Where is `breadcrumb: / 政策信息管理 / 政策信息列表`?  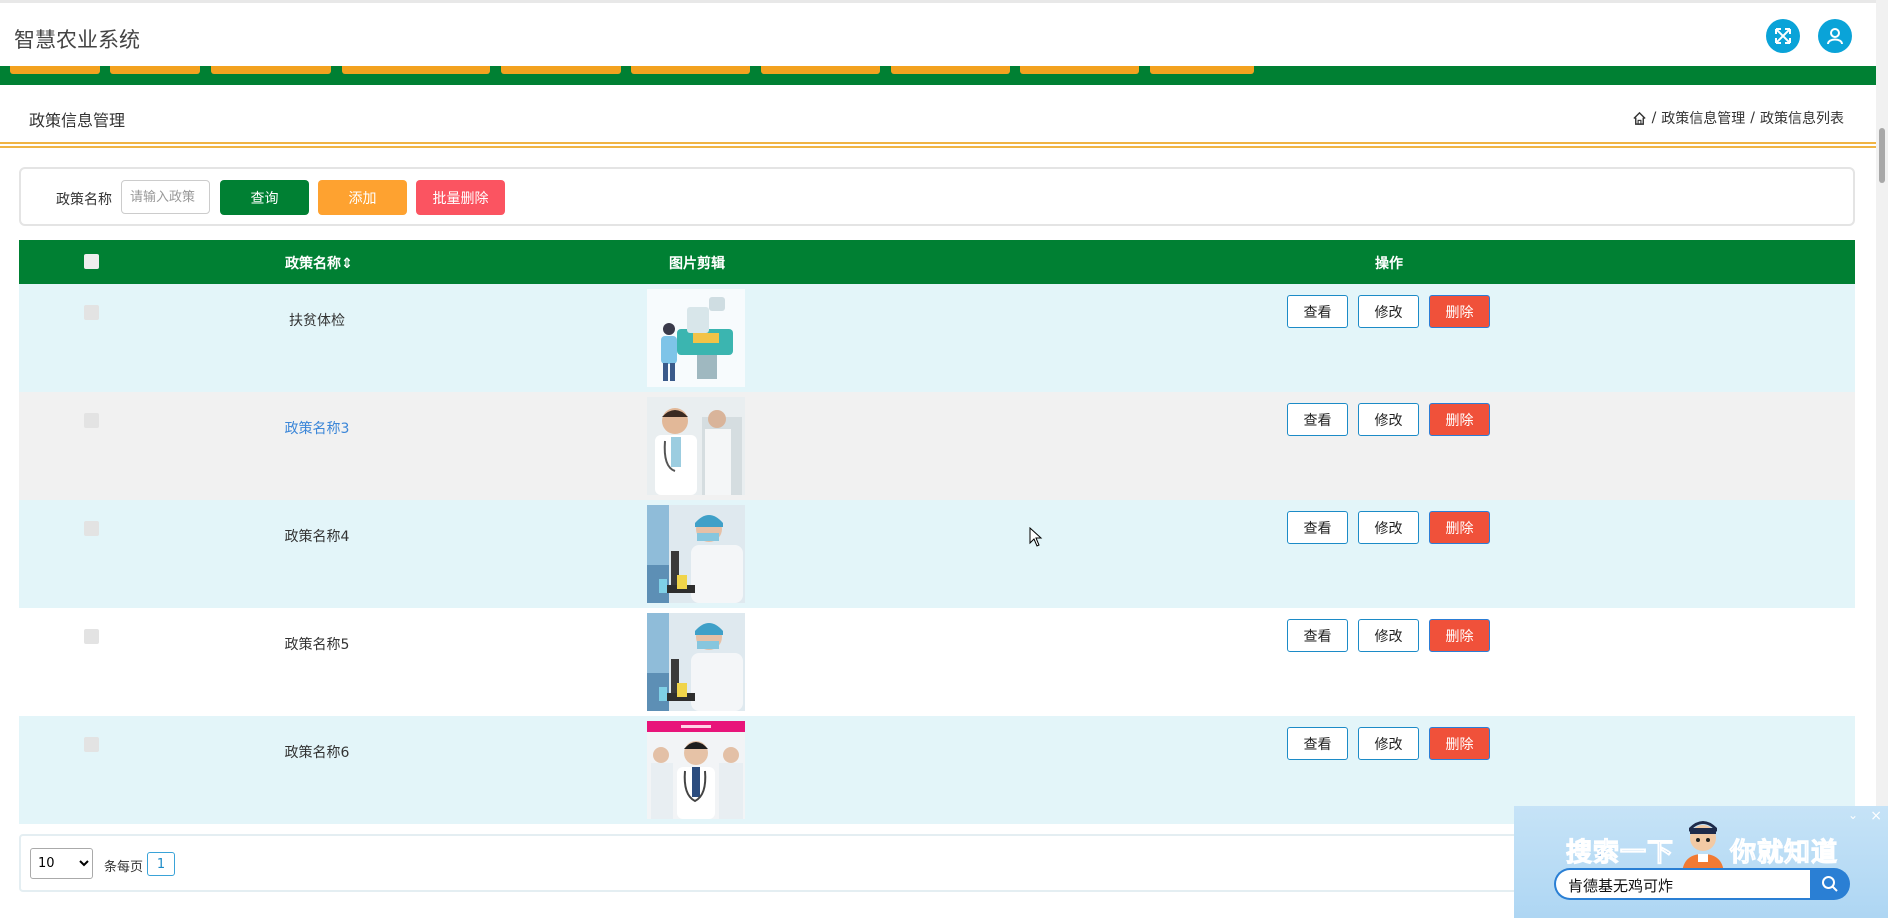 breadcrumb: / 政策信息管理 / 政策信息列表 is located at coordinates (1738, 118).